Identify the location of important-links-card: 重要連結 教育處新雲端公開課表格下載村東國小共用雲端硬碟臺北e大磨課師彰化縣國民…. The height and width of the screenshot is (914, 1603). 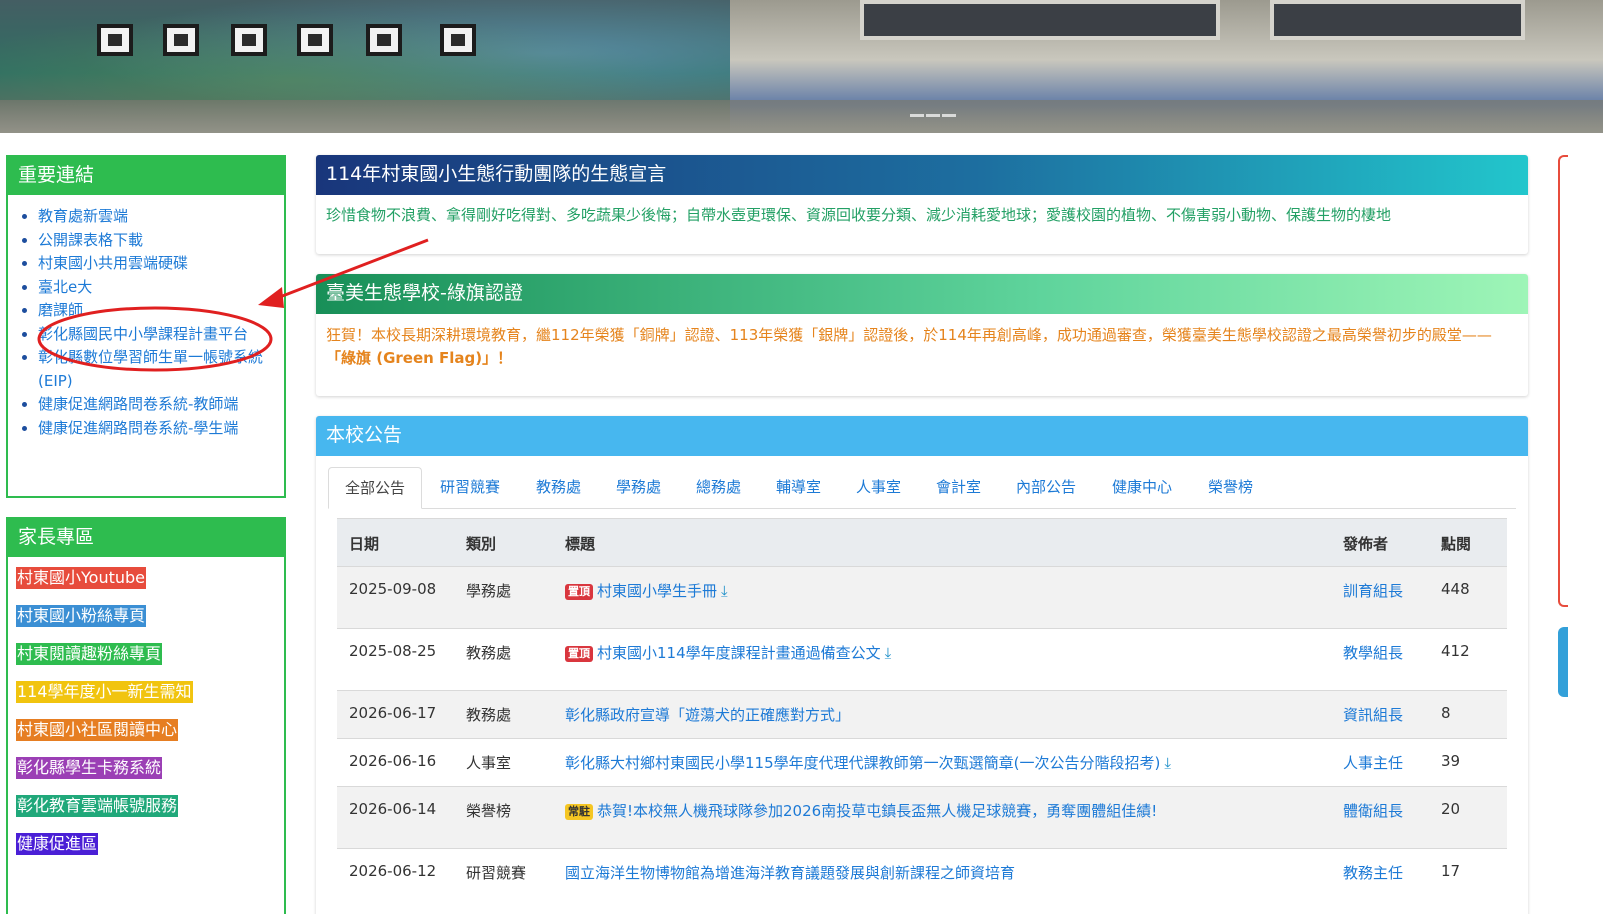
(146, 326).